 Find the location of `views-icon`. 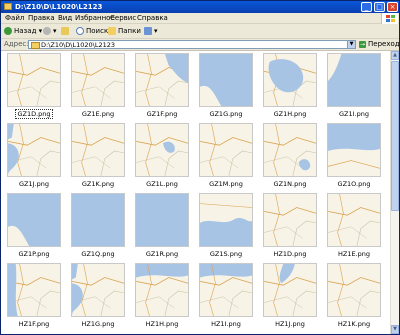

views-icon is located at coordinates (148, 31).